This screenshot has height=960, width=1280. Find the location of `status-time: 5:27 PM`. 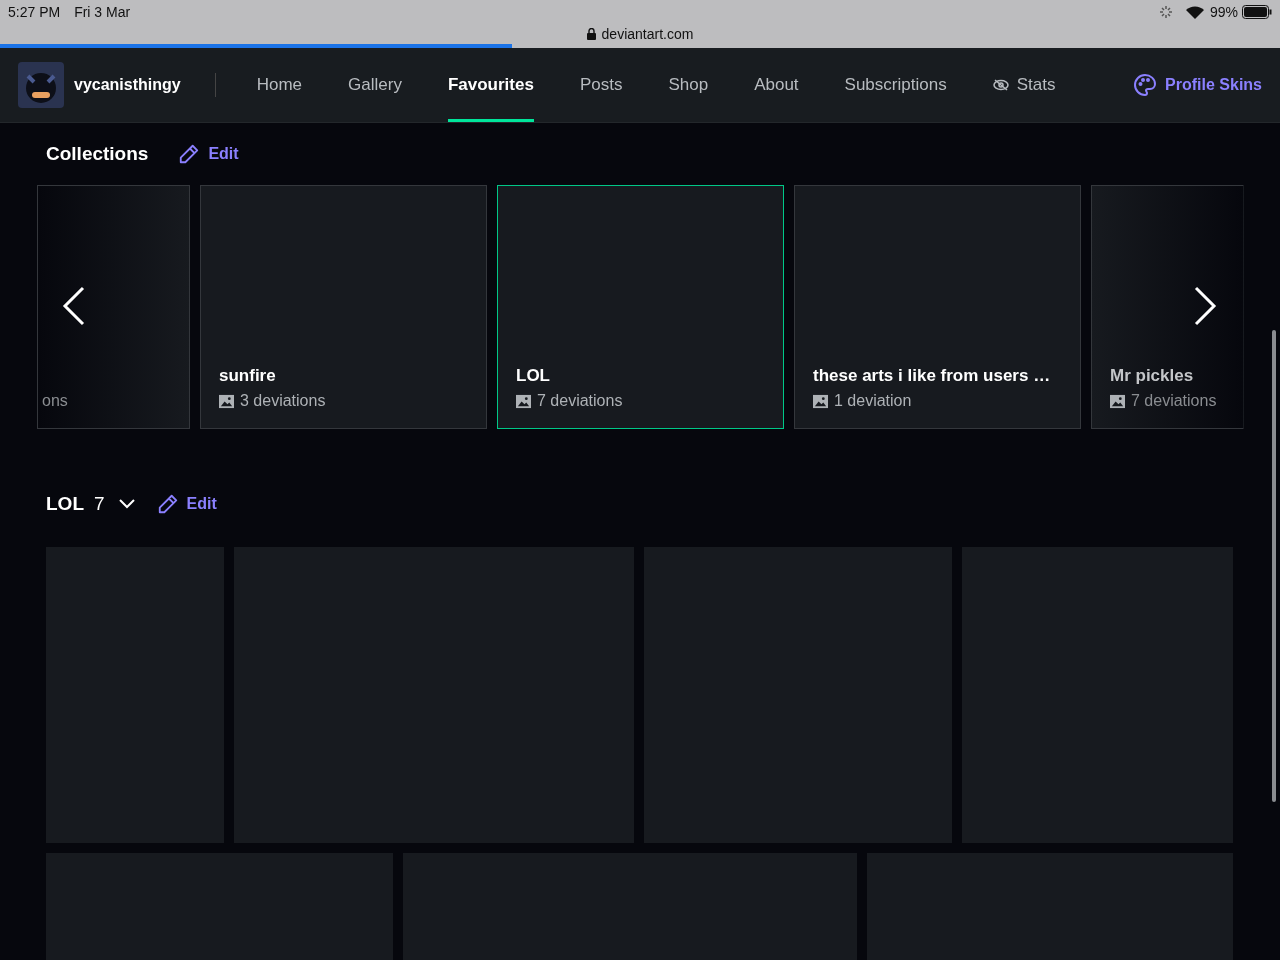

status-time: 5:27 PM is located at coordinates (34, 12).